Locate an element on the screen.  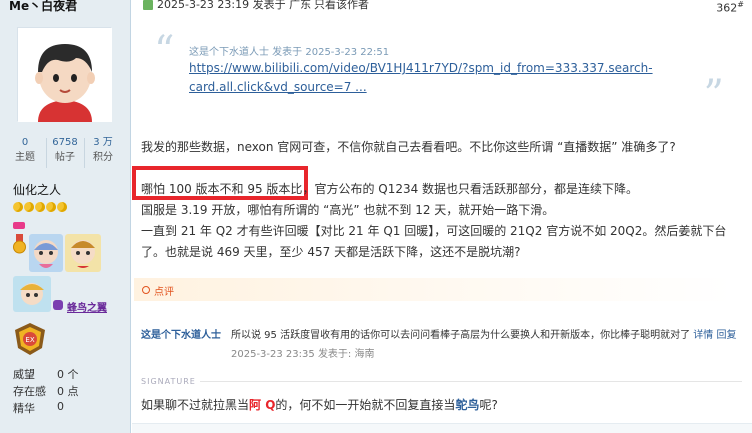
comment-location: 发表于: 海南 is located at coordinates (346, 354).